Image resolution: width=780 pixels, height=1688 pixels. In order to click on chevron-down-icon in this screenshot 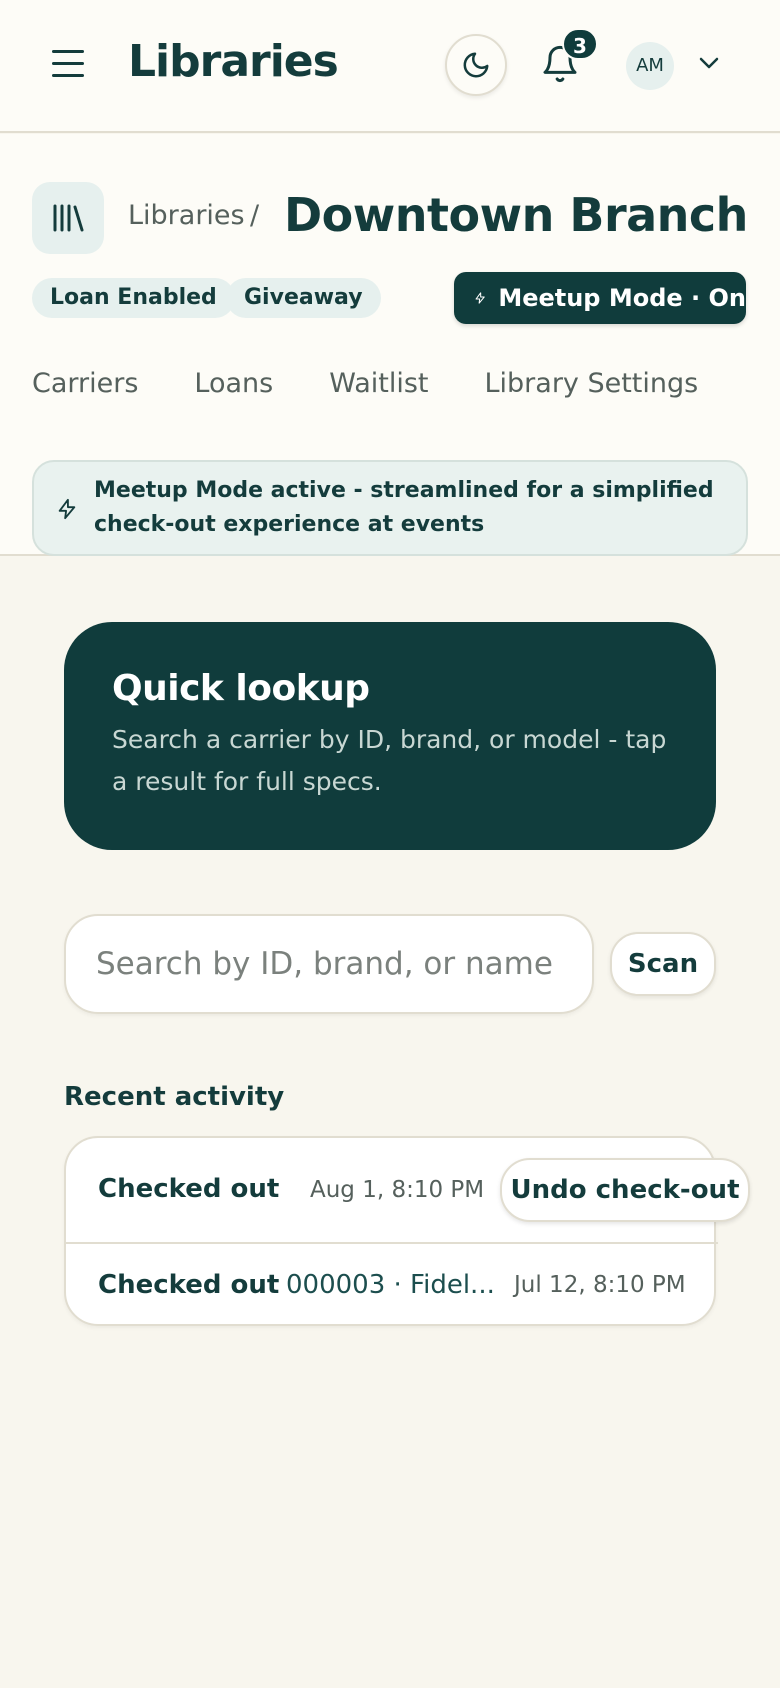, I will do `click(709, 63)`.